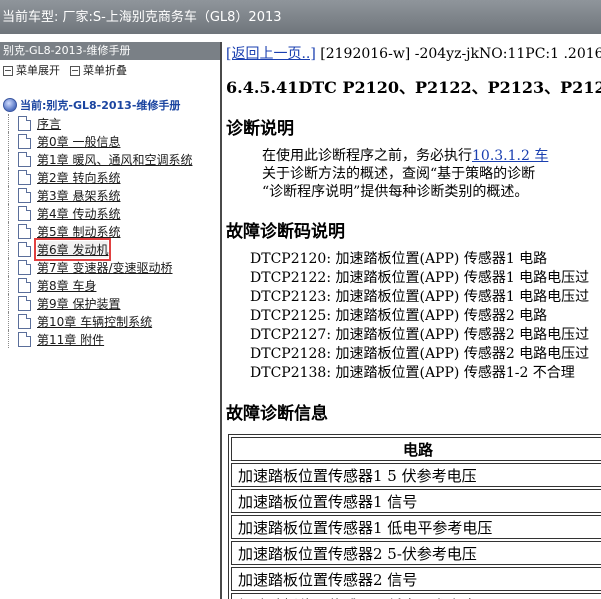  What do you see at coordinates (70, 339) in the screenshot?
I see `tree-item-label: 第11章 附件` at bounding box center [70, 339].